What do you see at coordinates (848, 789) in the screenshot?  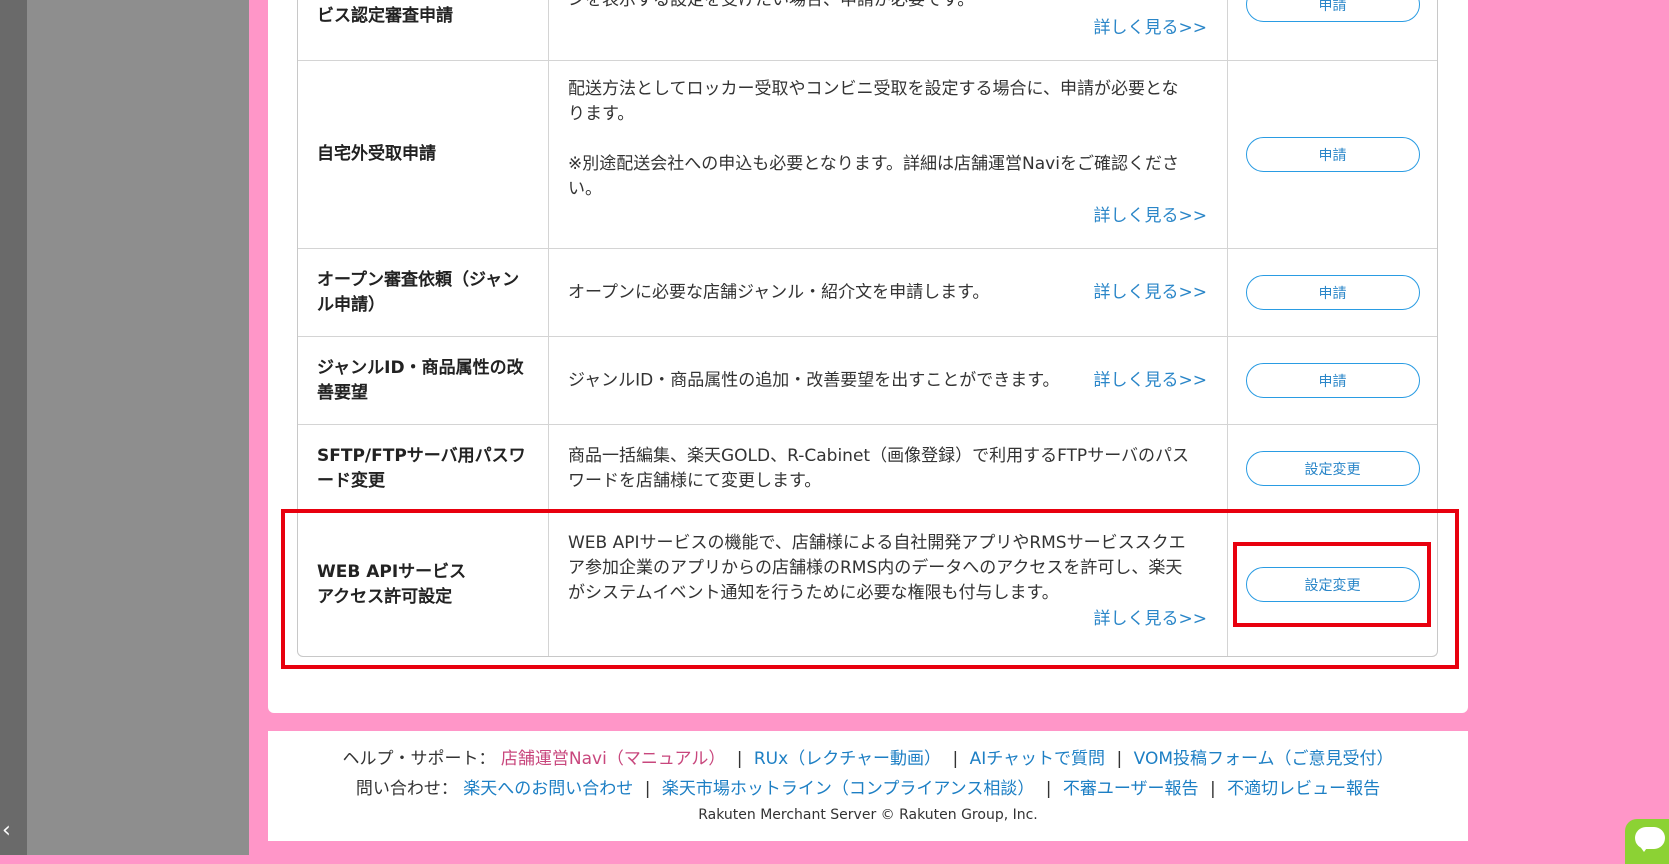 I see `hotline-link: 楽天市場ホットライン（コンプライアンス相談）` at bounding box center [848, 789].